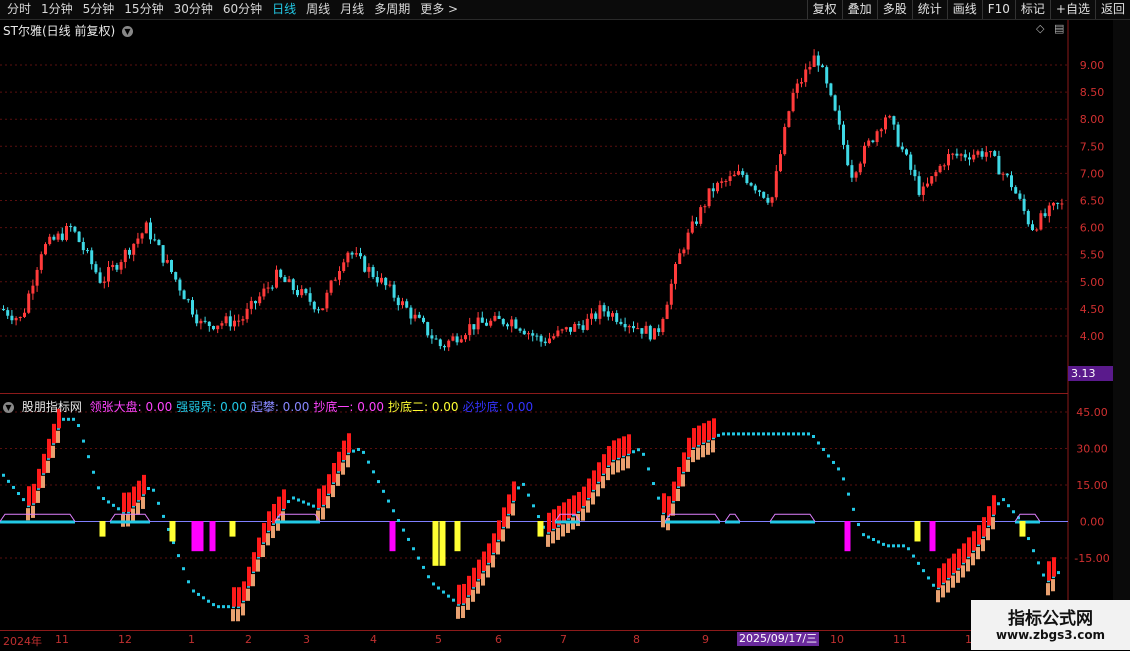 The height and width of the screenshot is (651, 1130). I want to click on date-label: 11, so click(62, 639).